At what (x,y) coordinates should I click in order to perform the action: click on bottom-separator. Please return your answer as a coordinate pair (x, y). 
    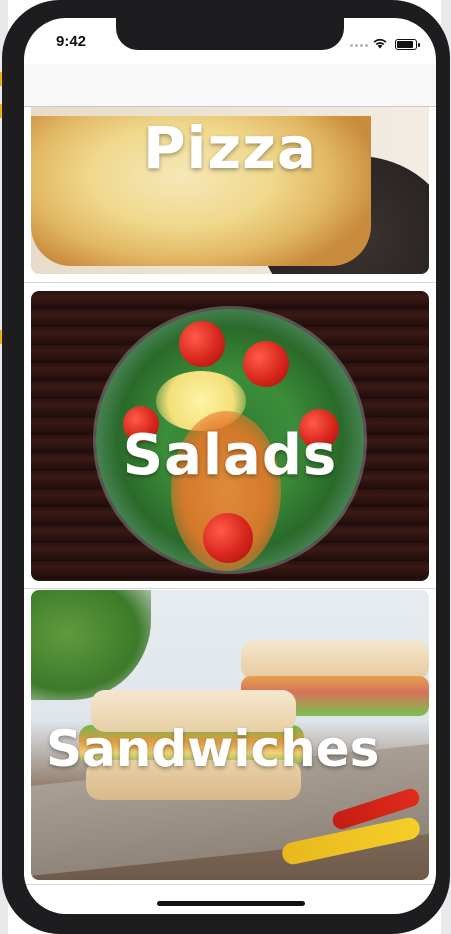
    Looking at the image, I should click on (230, 884).